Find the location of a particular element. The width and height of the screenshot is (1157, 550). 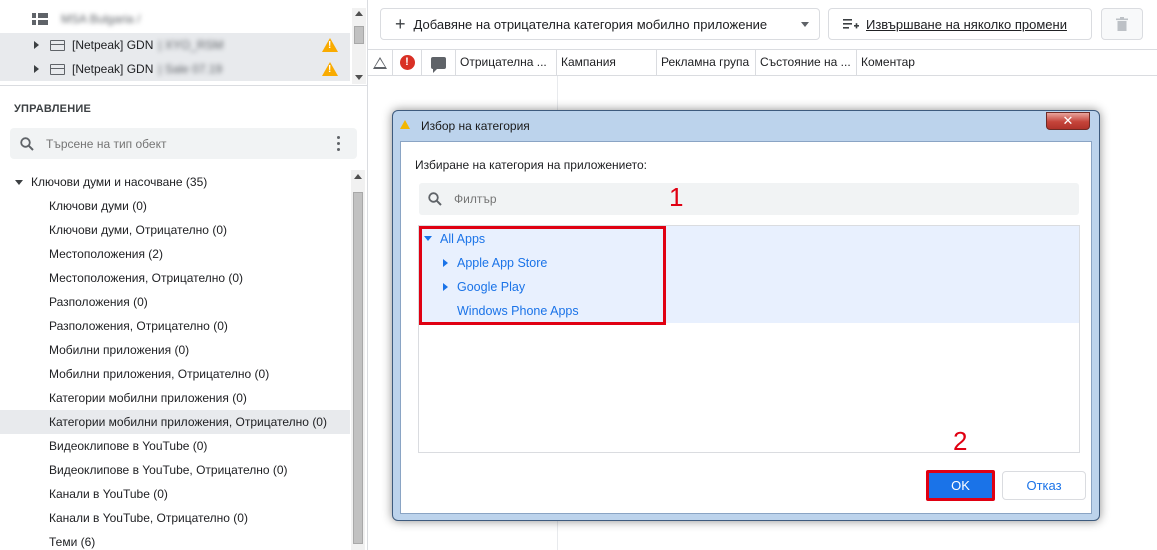

campaign-row: [Netpeak] GDN | Sale 07.19 is located at coordinates (175, 69).